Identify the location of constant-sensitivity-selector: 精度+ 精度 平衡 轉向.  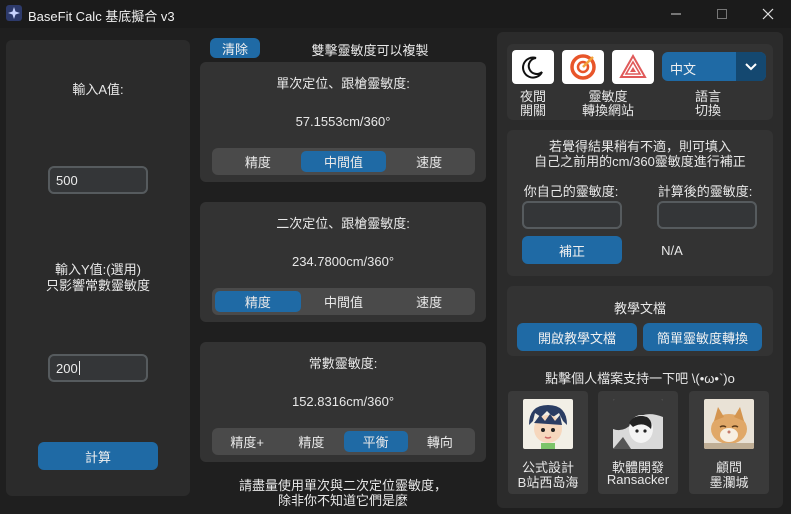
(343, 441).